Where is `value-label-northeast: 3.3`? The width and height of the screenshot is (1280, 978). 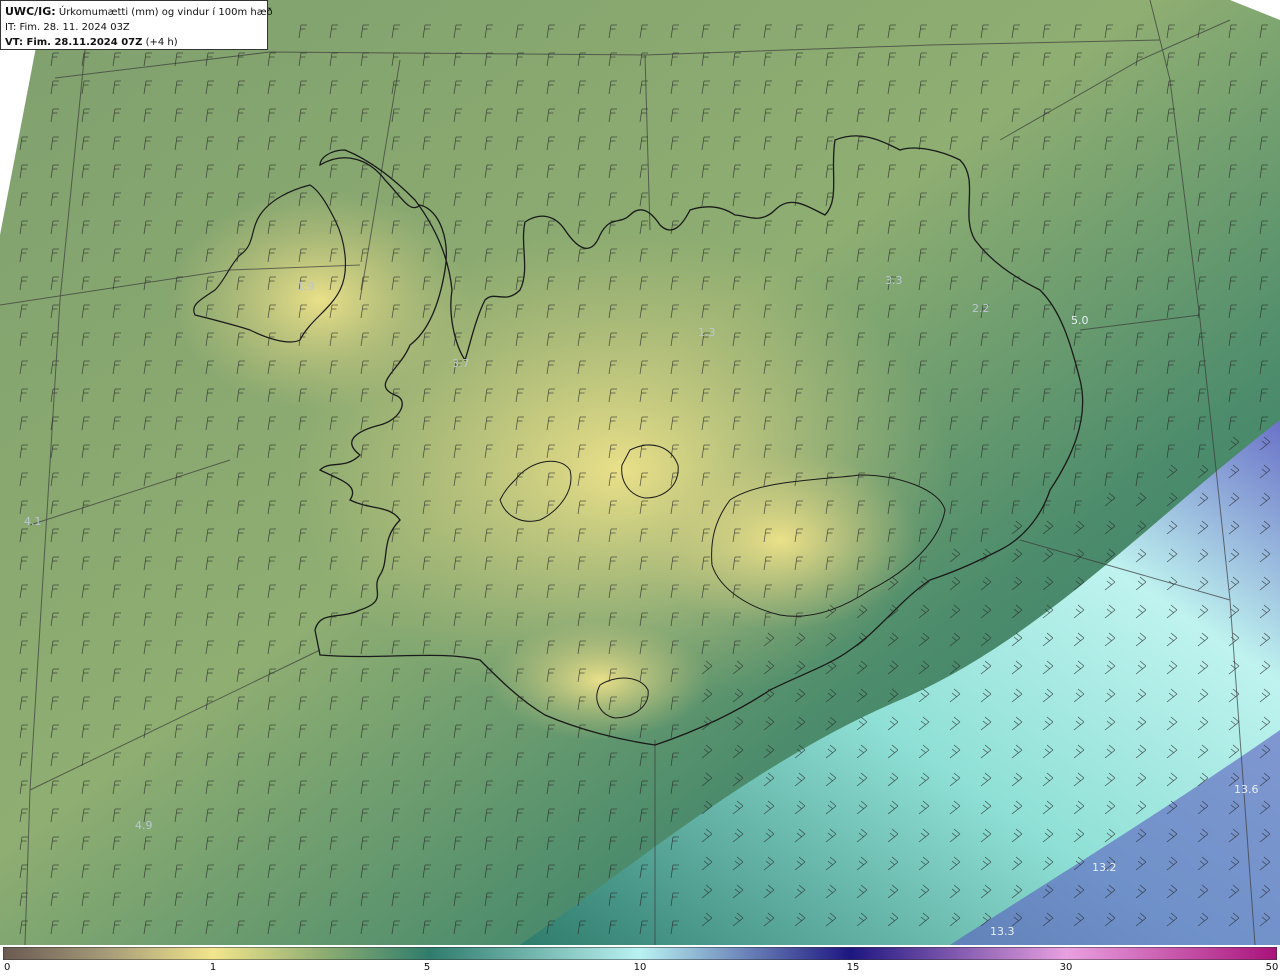
value-label-northeast: 3.3 is located at coordinates (894, 280).